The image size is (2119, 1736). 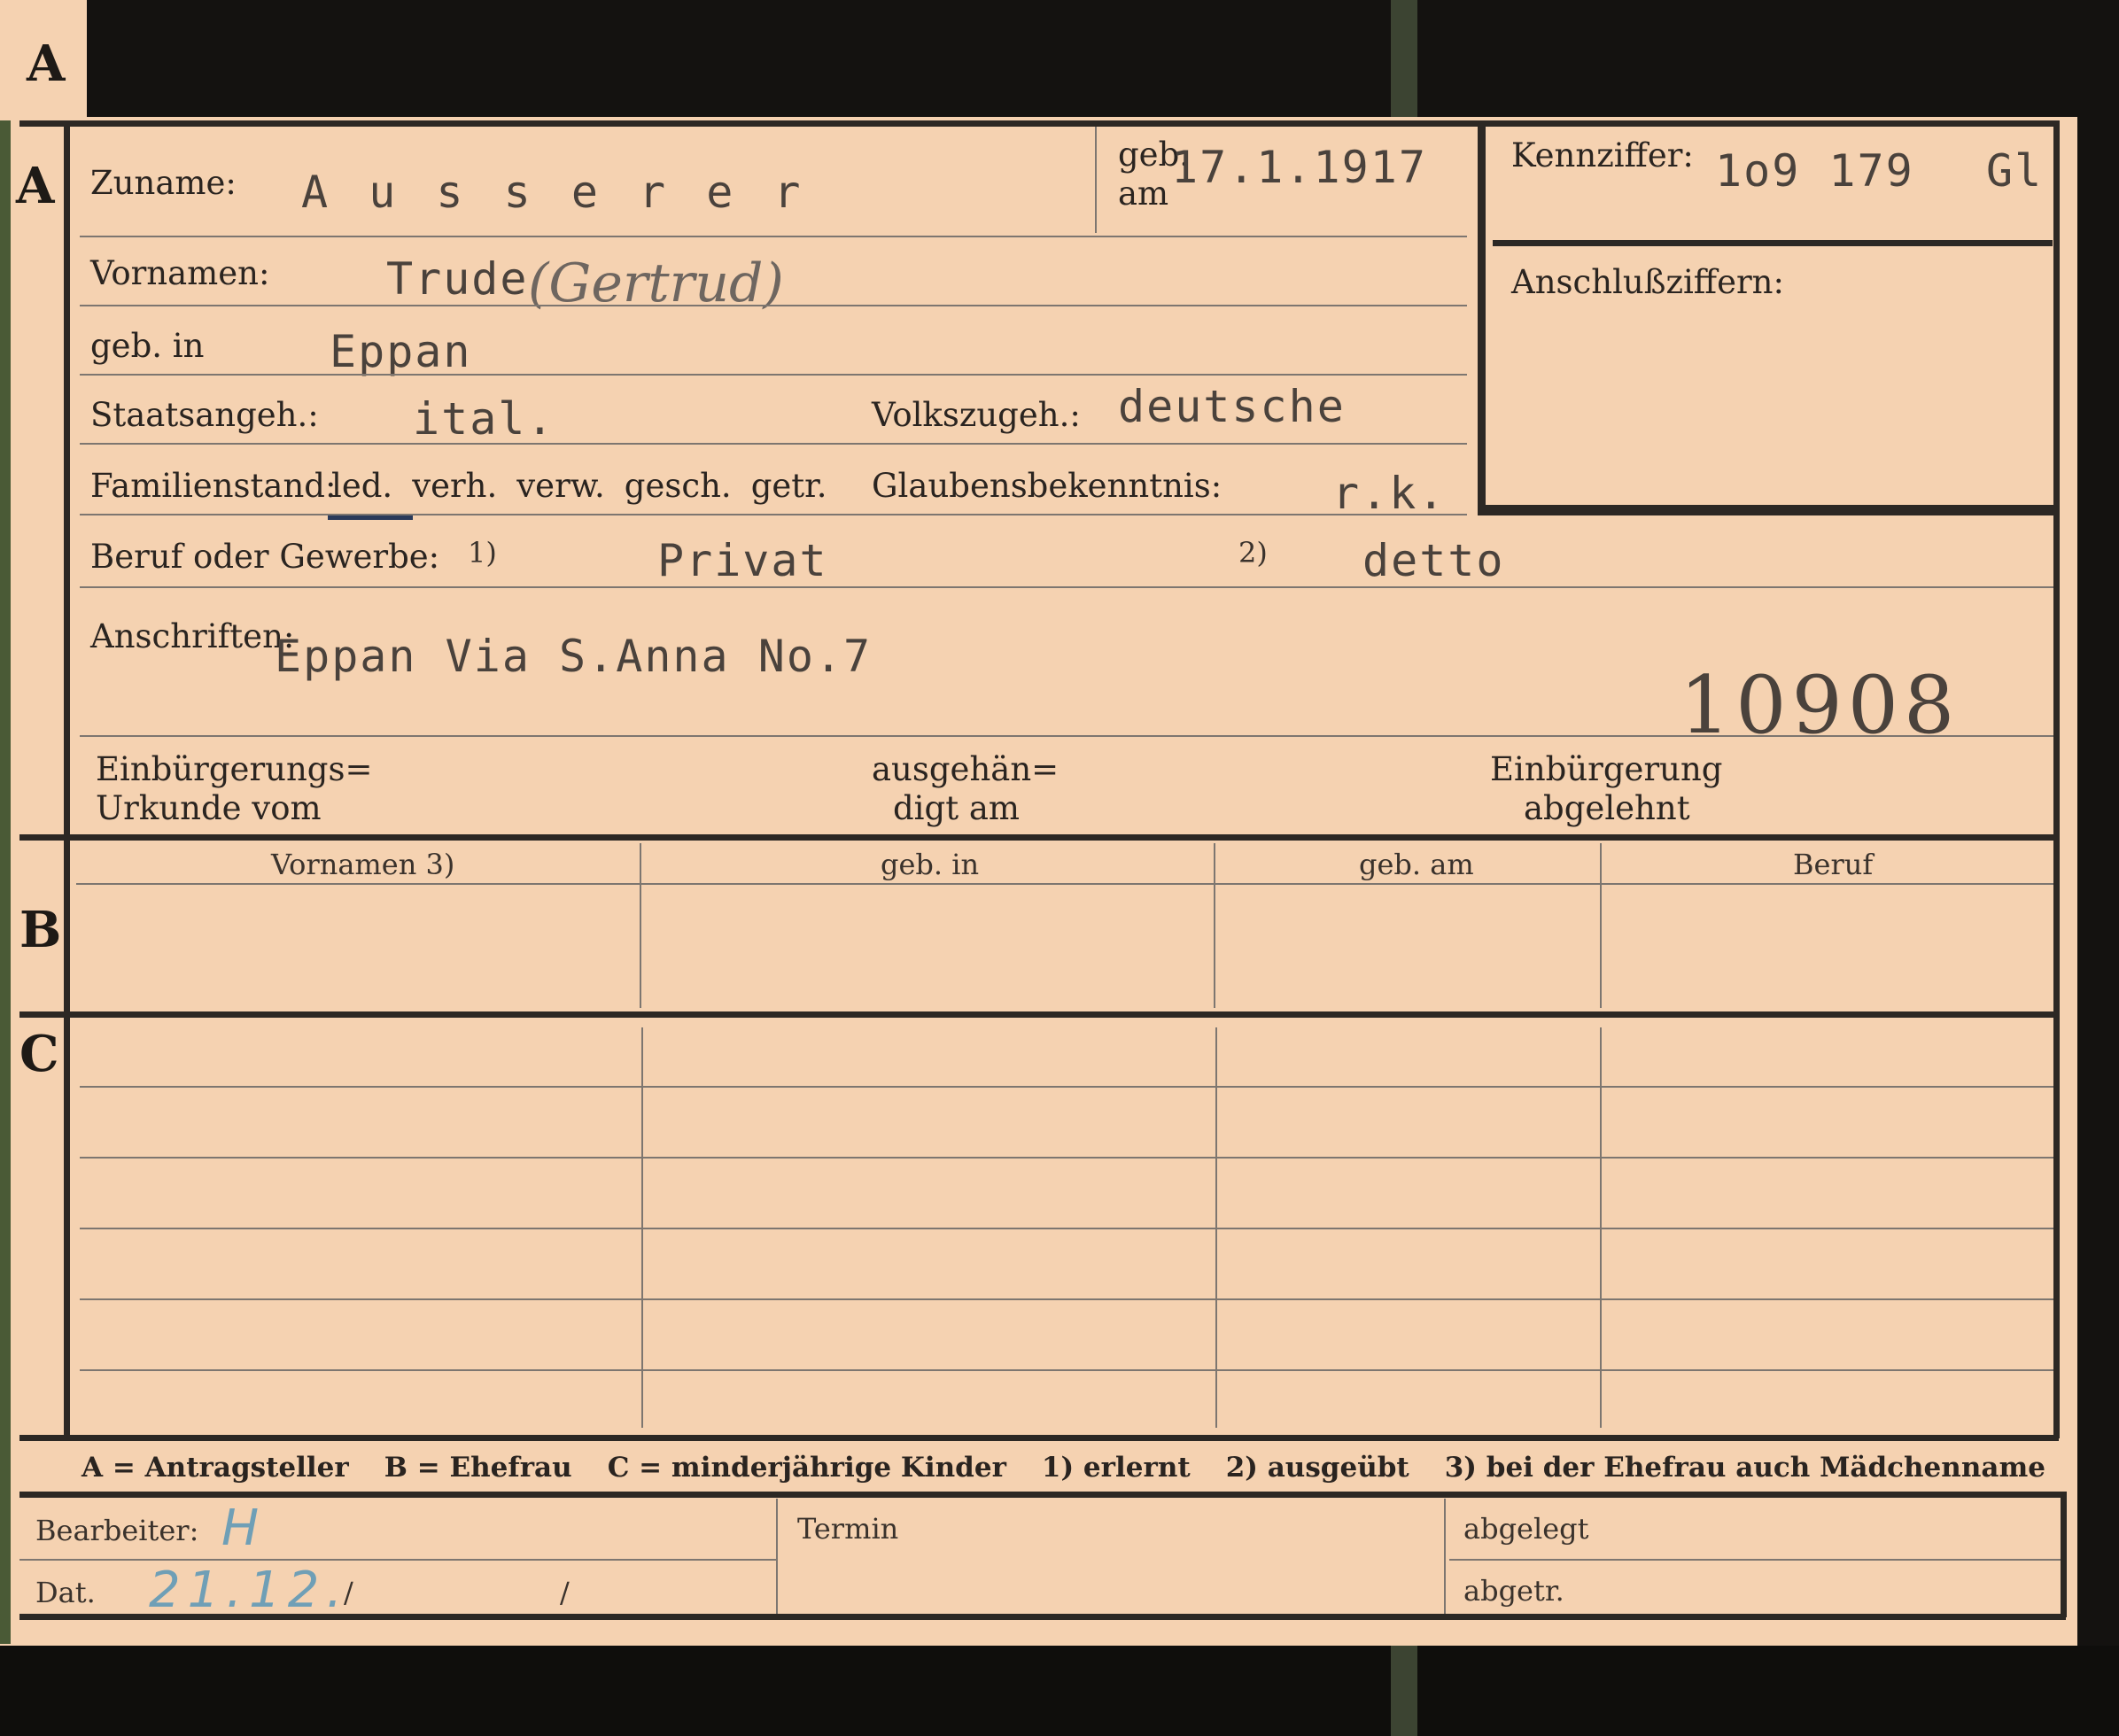 What do you see at coordinates (678, 486) in the screenshot?
I see `familienstand-option-gesch: gesch.` at bounding box center [678, 486].